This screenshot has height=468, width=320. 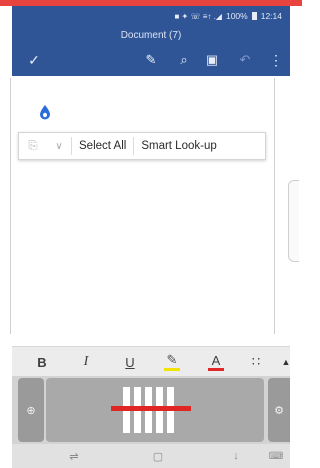 I want to click on pen-icon: ✎, so click(x=151, y=60).